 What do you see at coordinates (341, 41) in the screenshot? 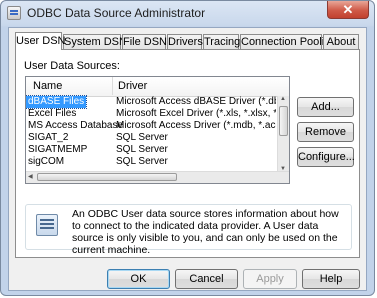
I see `tab-about: About` at bounding box center [341, 41].